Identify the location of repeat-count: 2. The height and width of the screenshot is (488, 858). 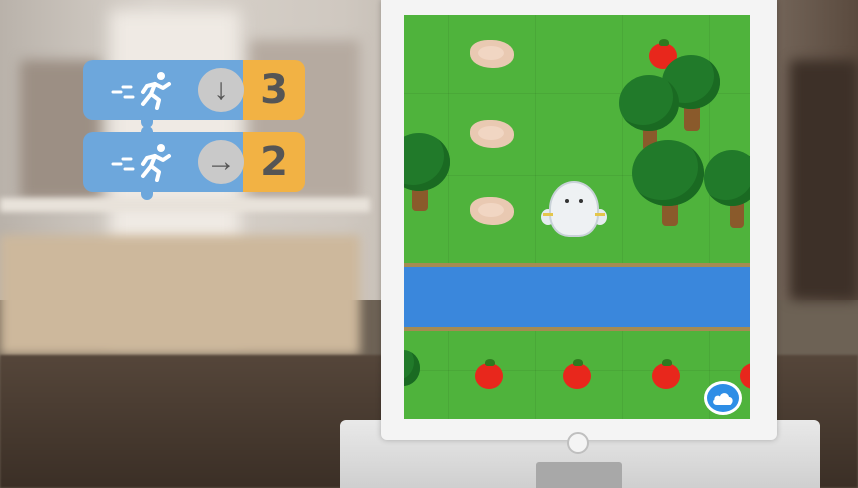
(274, 162).